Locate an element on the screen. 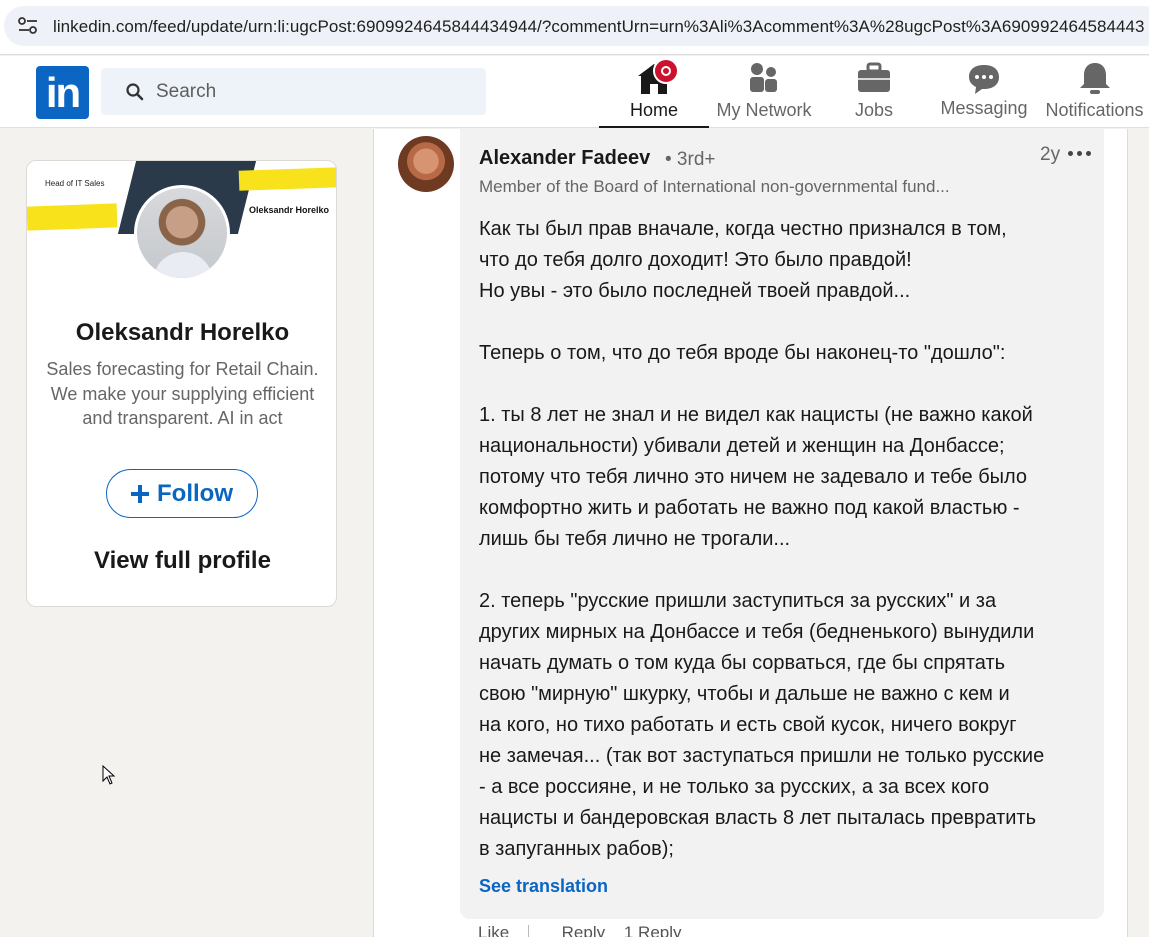  site-info-icon is located at coordinates (28, 26).